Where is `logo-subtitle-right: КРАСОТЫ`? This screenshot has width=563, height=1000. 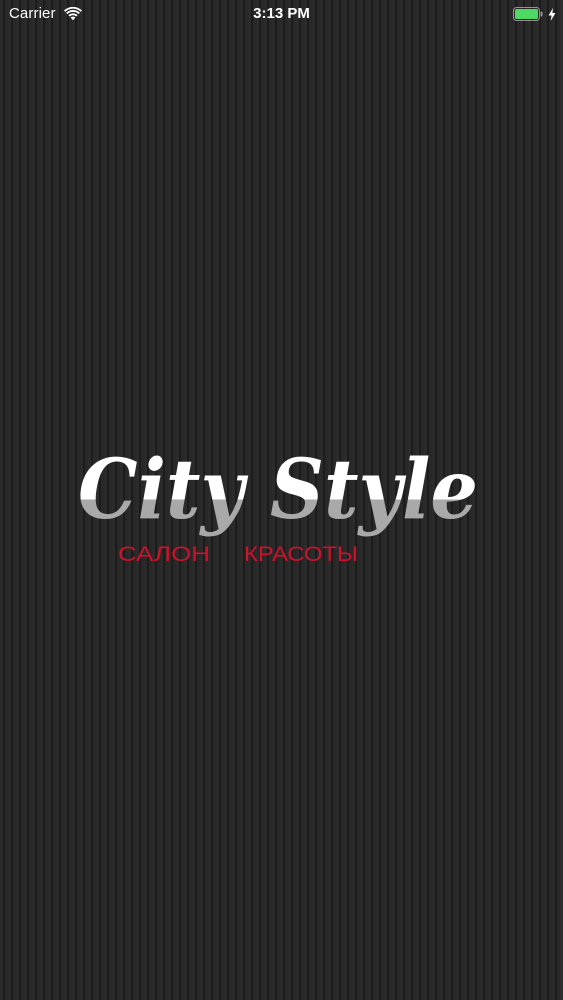 logo-subtitle-right: КРАСОТЫ is located at coordinates (301, 554).